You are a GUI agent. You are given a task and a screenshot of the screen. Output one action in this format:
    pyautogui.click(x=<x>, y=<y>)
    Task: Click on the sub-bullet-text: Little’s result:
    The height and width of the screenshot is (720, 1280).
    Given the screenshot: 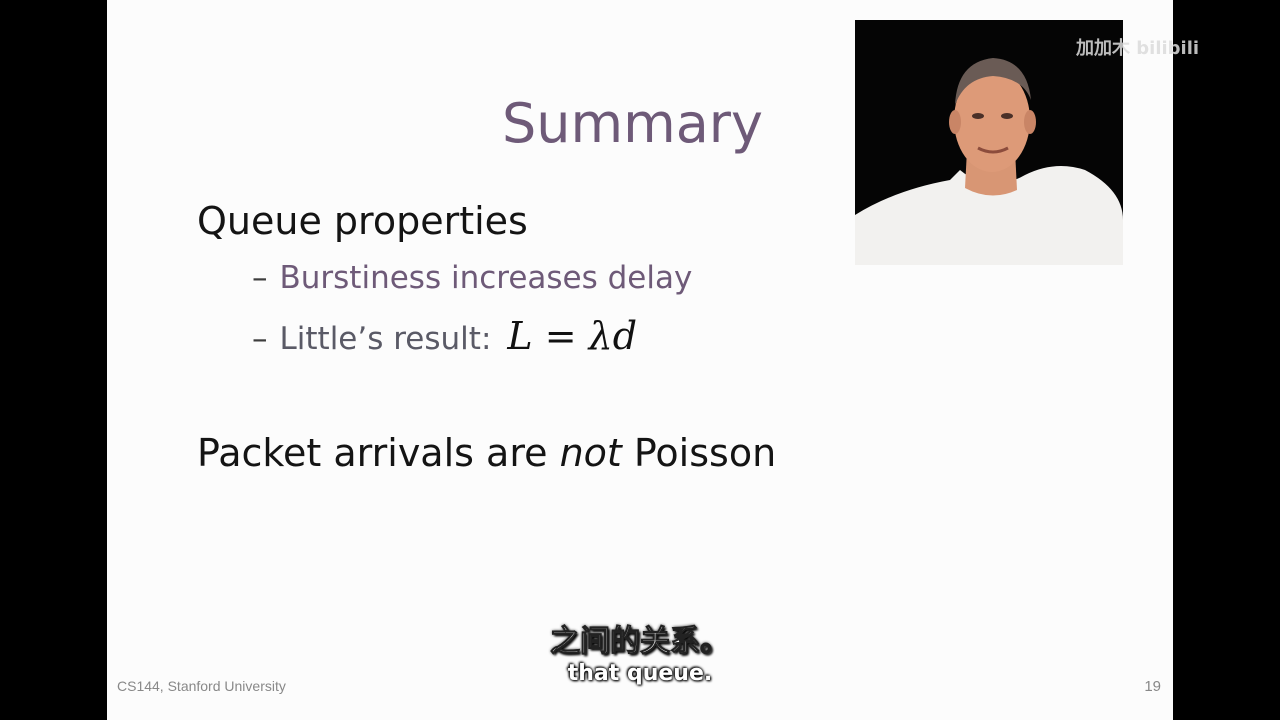 What is the action you would take?
    pyautogui.click(x=385, y=339)
    